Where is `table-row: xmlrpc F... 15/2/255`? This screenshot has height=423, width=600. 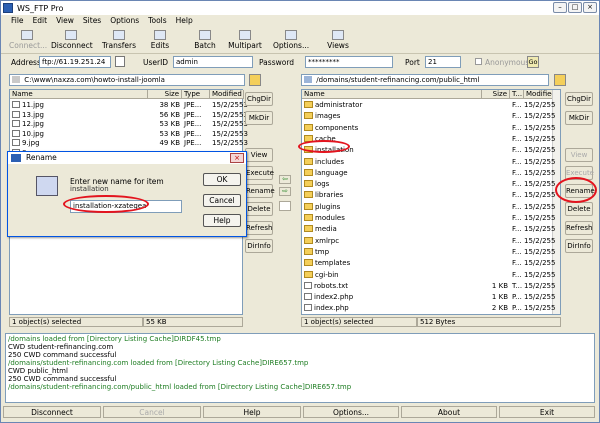
table-row: xmlrpc F... 15/2/255 is located at coordinates (428, 241).